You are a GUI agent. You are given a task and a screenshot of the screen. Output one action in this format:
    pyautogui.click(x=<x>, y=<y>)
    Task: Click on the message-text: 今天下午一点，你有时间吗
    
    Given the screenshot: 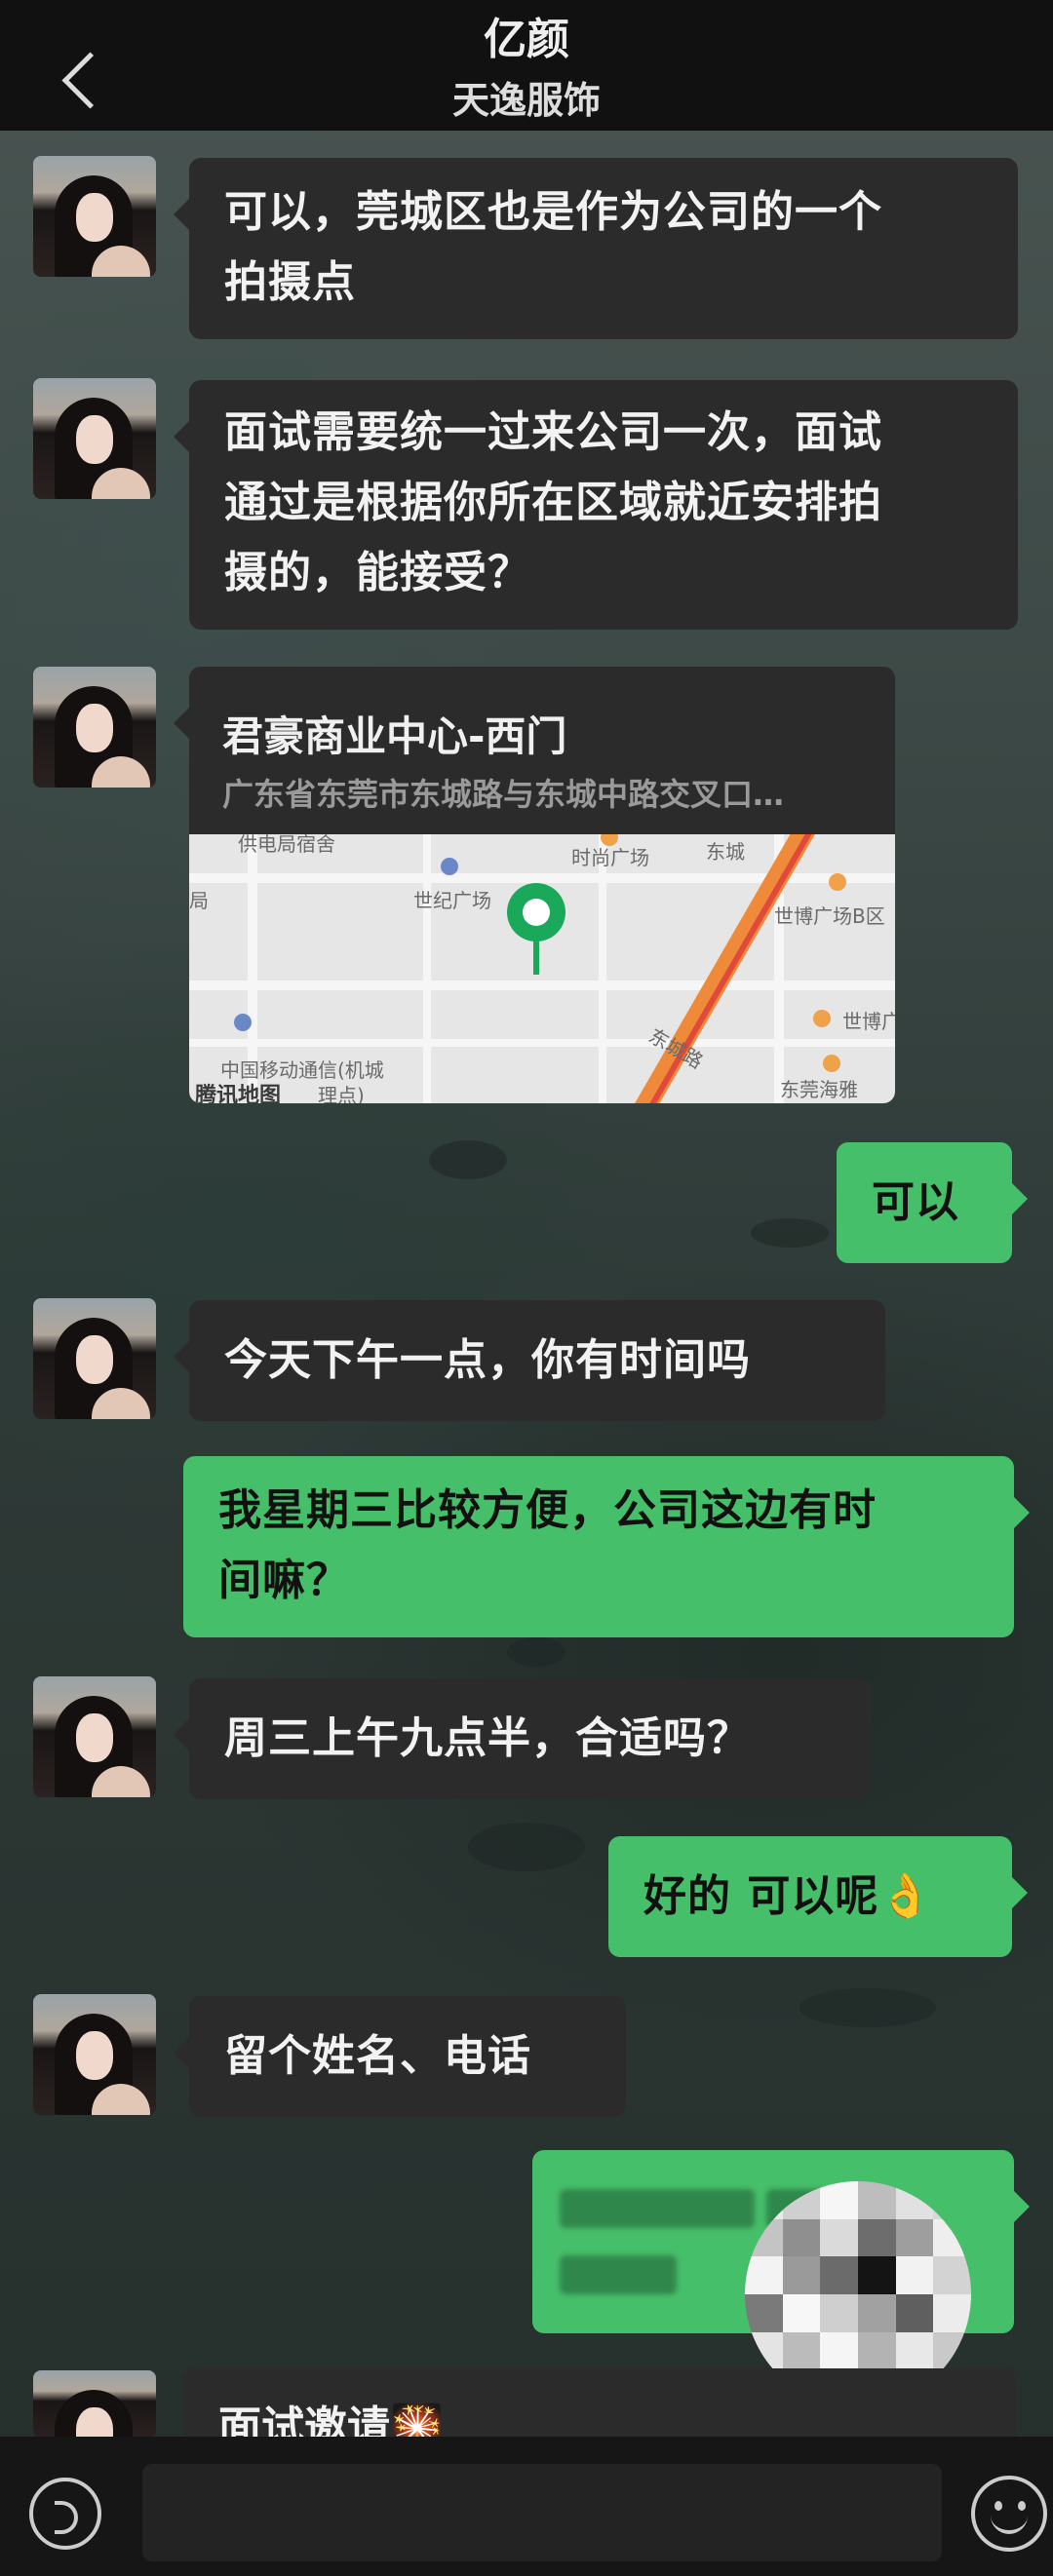 What is the action you would take?
    pyautogui.click(x=487, y=1360)
    